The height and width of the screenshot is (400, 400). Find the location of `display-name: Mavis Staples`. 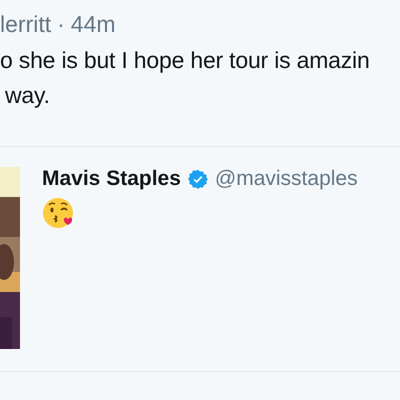

display-name: Mavis Staples is located at coordinates (111, 179).